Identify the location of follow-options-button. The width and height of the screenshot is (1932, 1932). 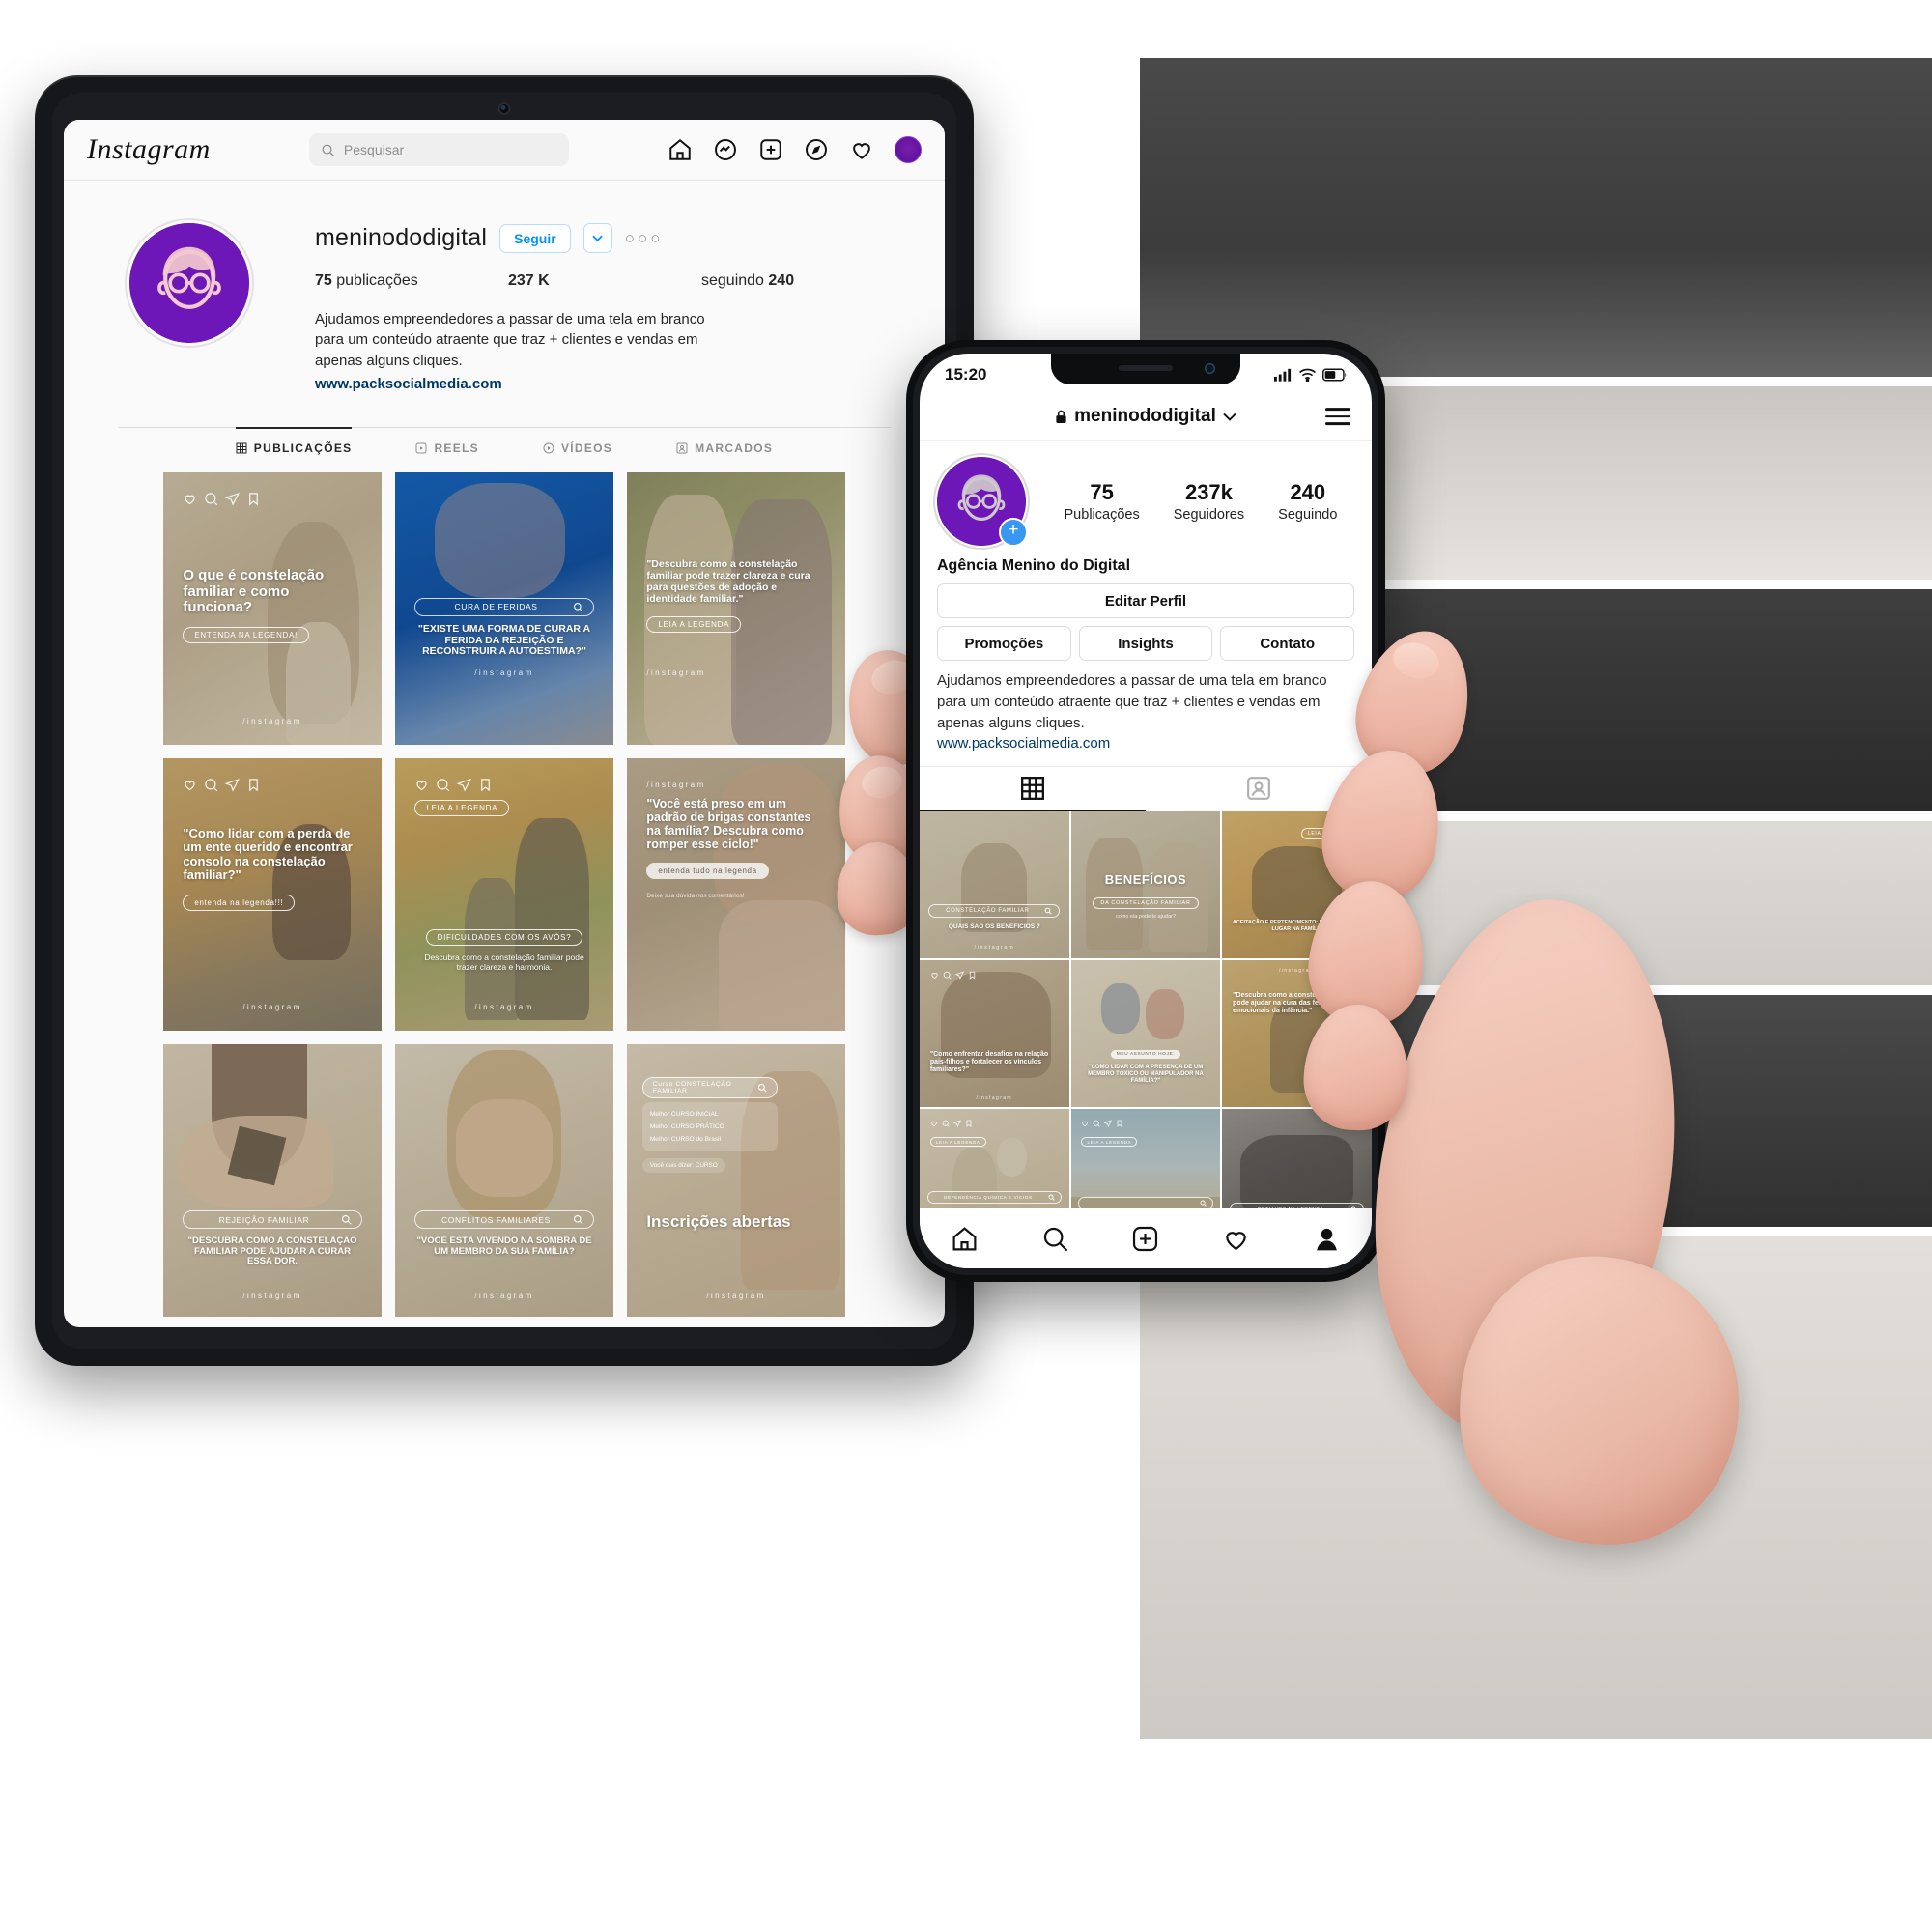
(597, 238).